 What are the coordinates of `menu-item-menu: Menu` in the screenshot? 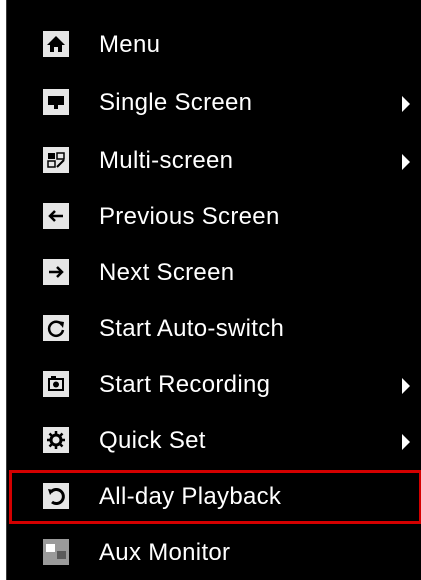 It's located at (213, 45).